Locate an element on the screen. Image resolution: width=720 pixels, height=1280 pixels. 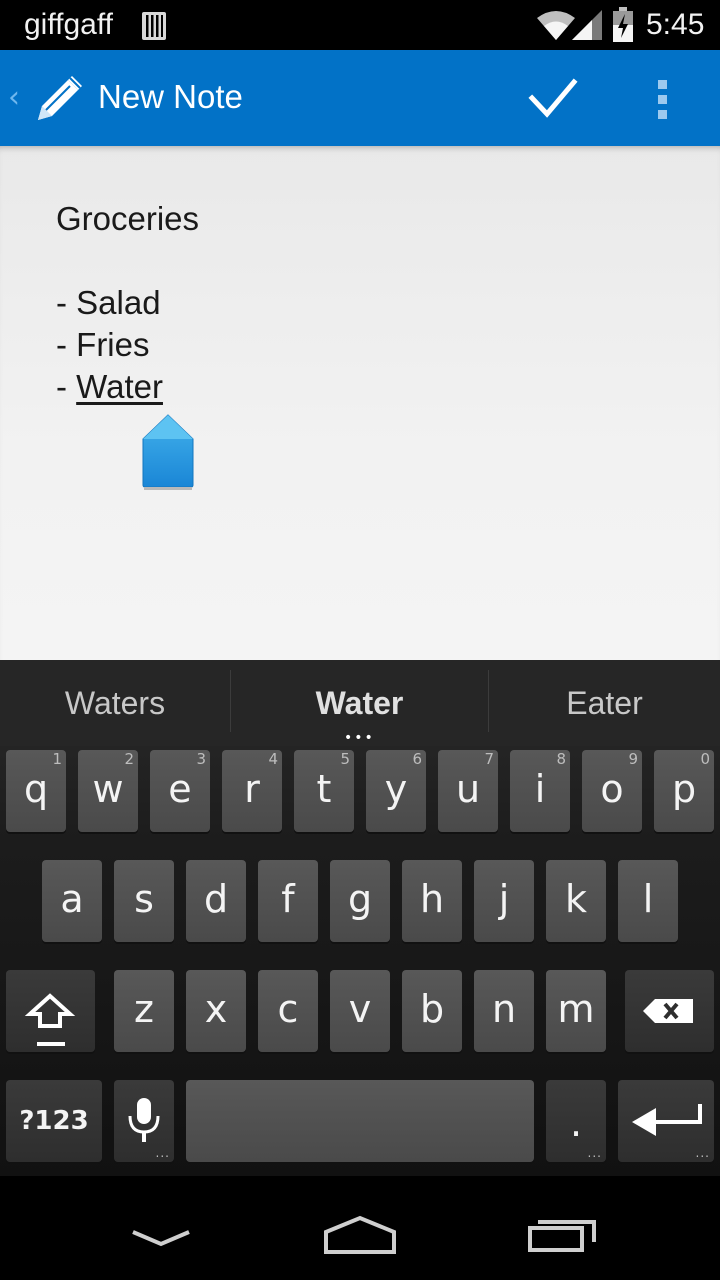
key-p: 0p is located at coordinates (684, 791).